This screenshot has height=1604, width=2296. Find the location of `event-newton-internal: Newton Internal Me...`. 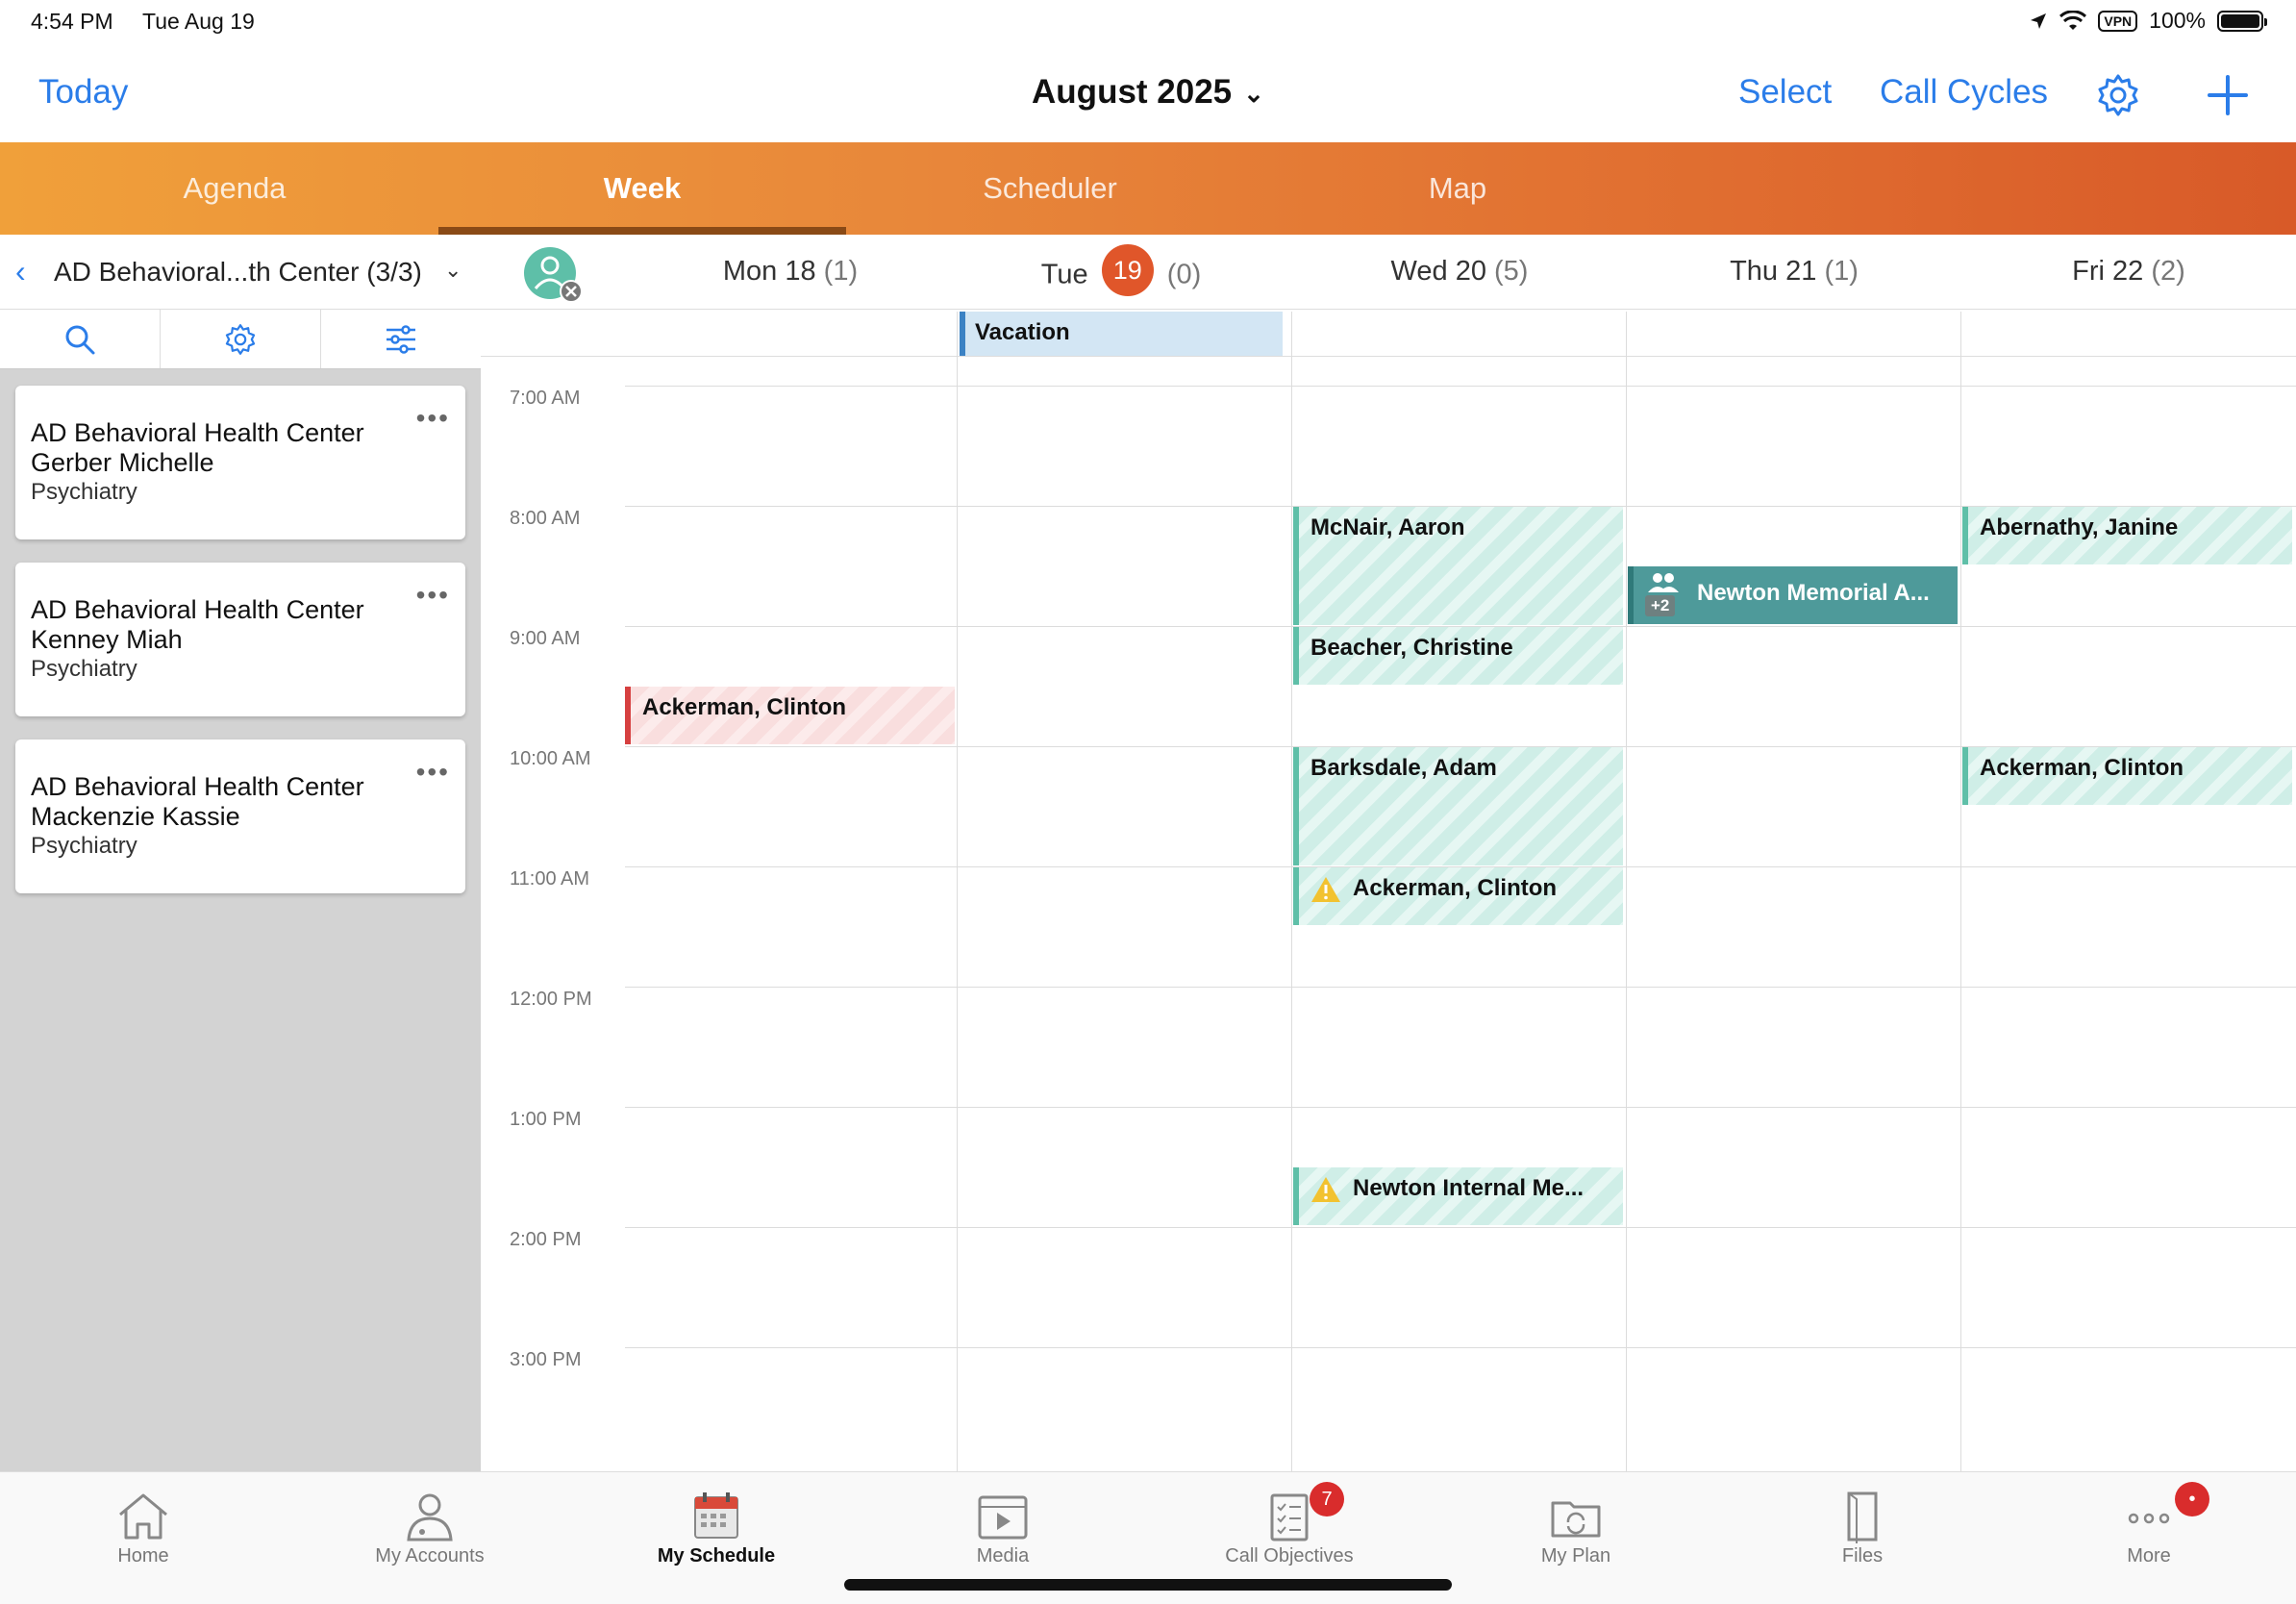

event-newton-internal: Newton Internal Me... is located at coordinates (1458, 1196).